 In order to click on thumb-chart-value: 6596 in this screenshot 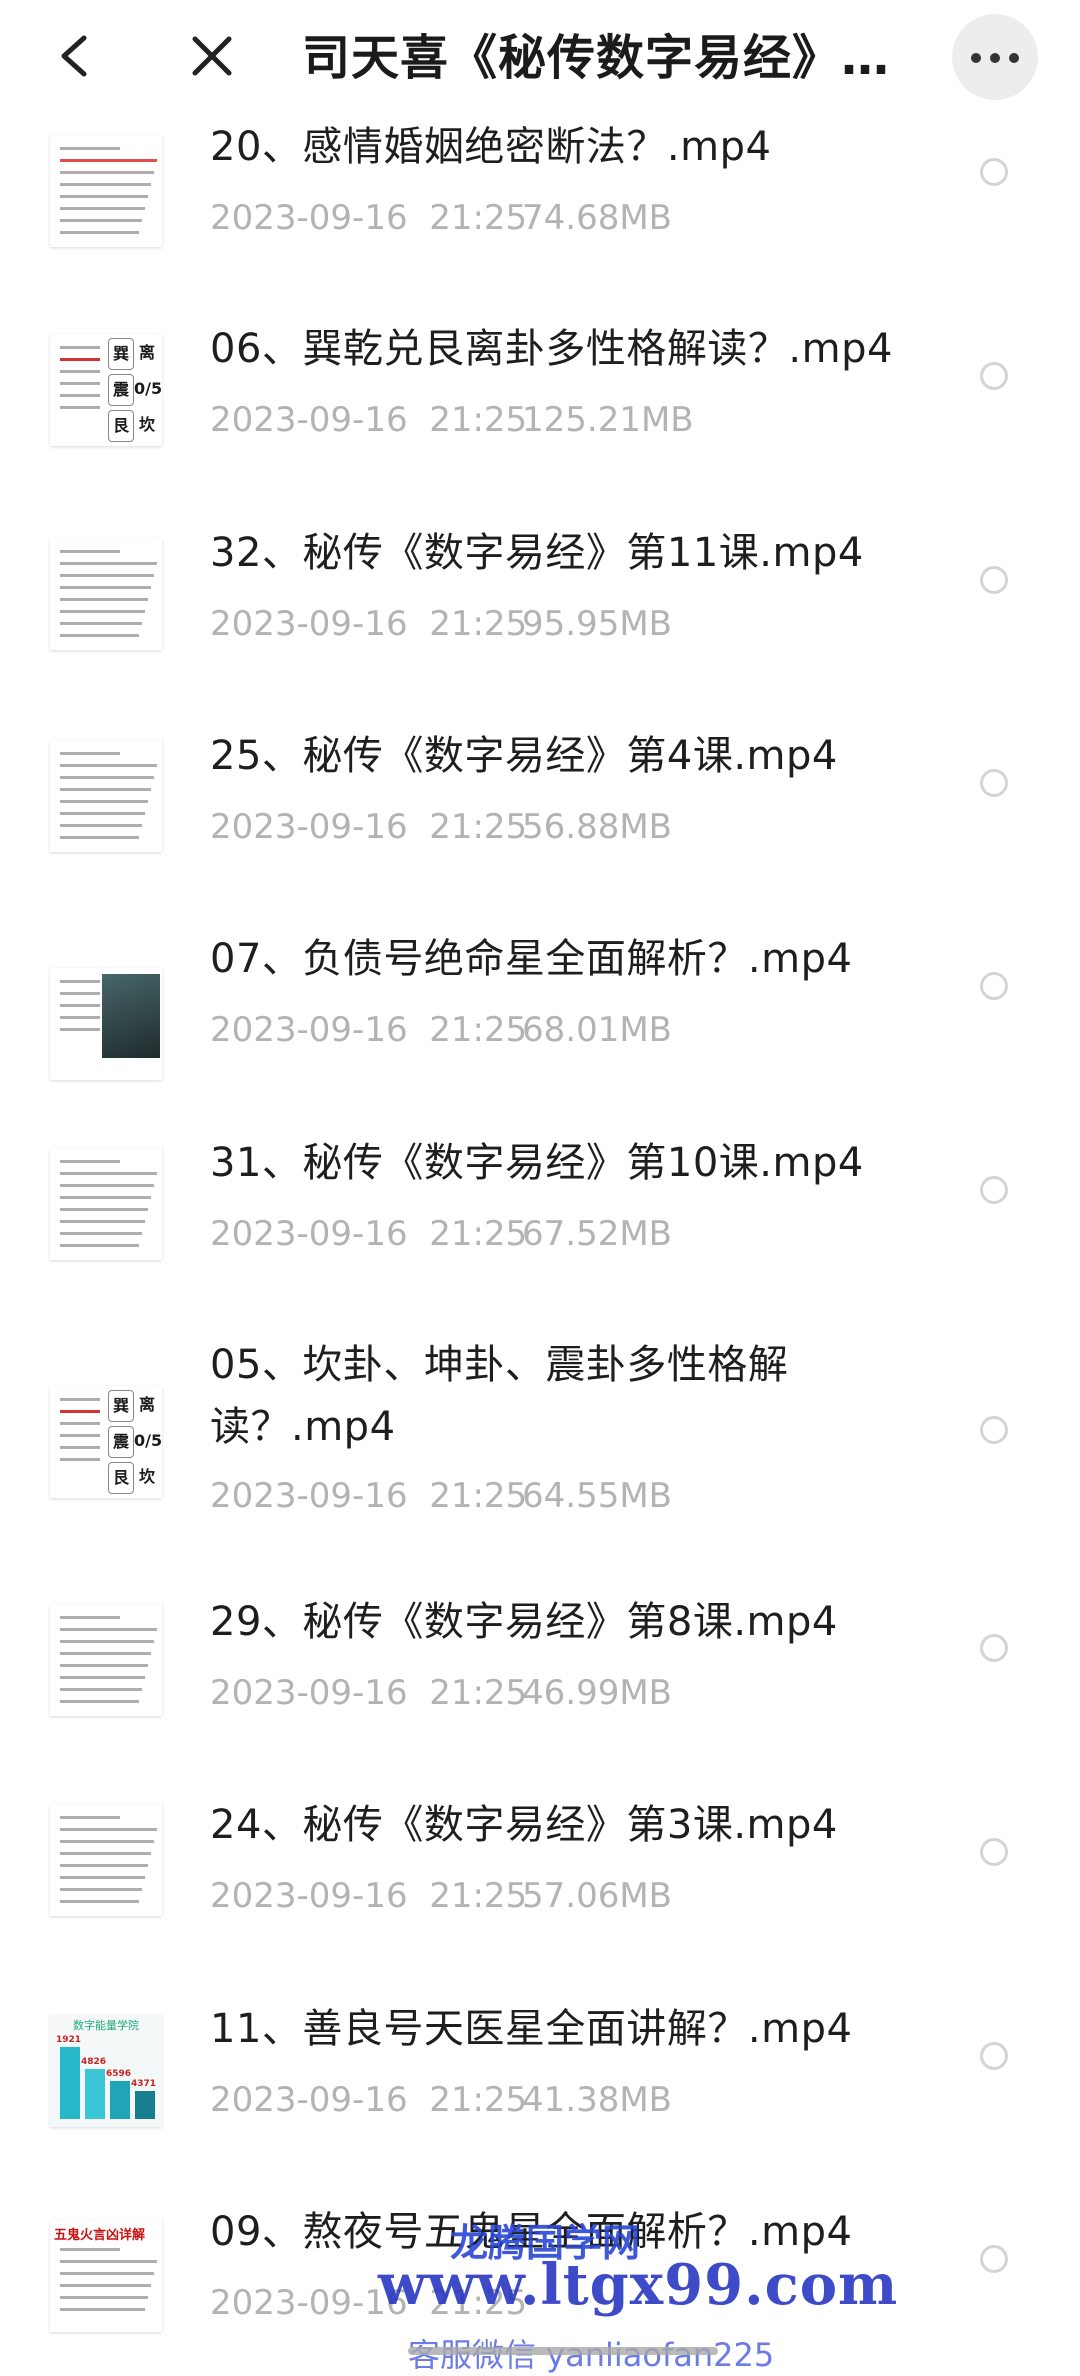, I will do `click(119, 2074)`.